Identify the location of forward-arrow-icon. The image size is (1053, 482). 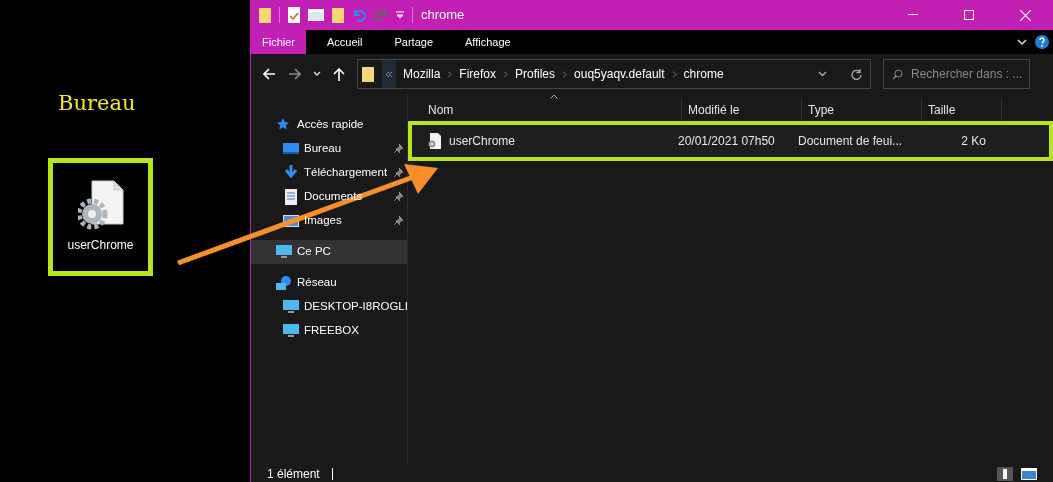
(294, 74).